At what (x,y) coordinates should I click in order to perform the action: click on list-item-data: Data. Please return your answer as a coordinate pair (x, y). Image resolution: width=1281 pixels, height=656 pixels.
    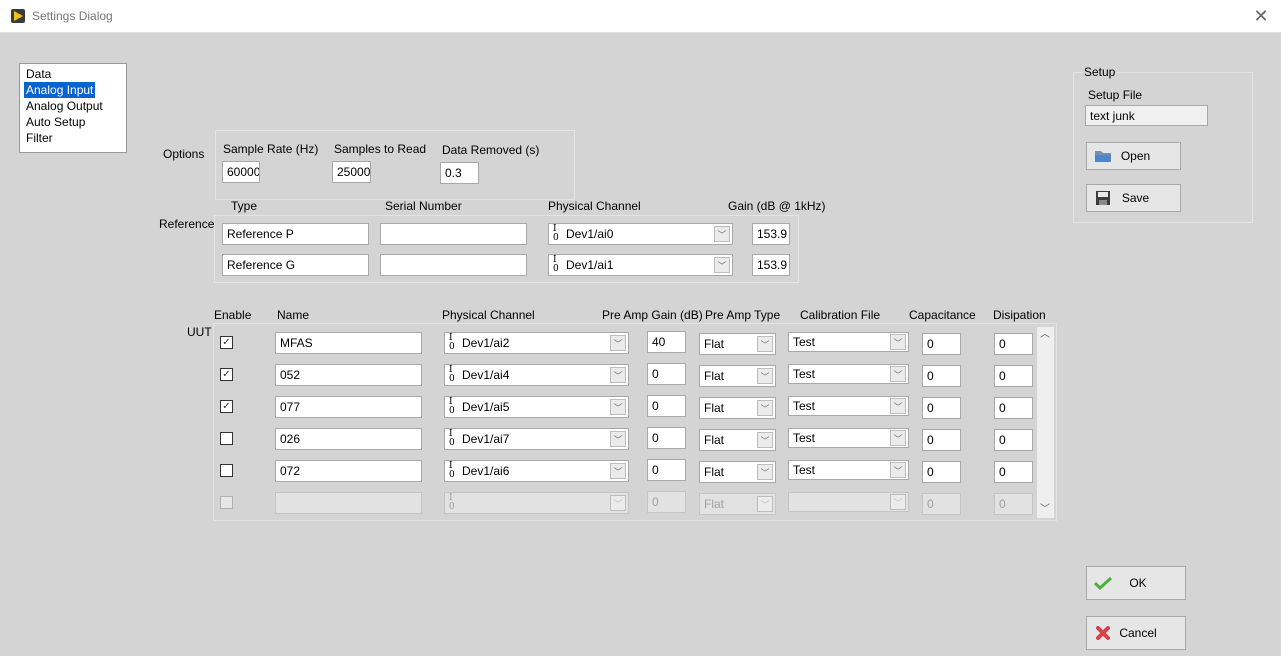
    Looking at the image, I should click on (38, 74).